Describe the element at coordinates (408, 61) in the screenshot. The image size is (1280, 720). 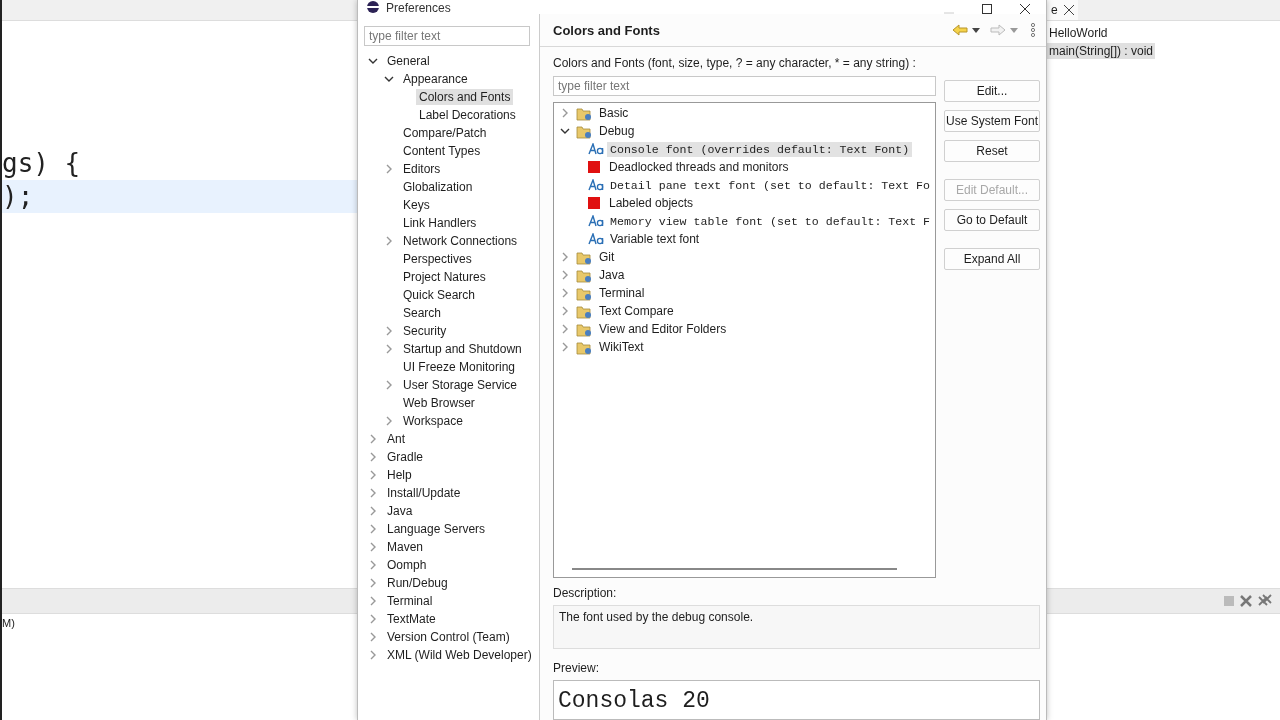
I see `tree-item: General` at that location.